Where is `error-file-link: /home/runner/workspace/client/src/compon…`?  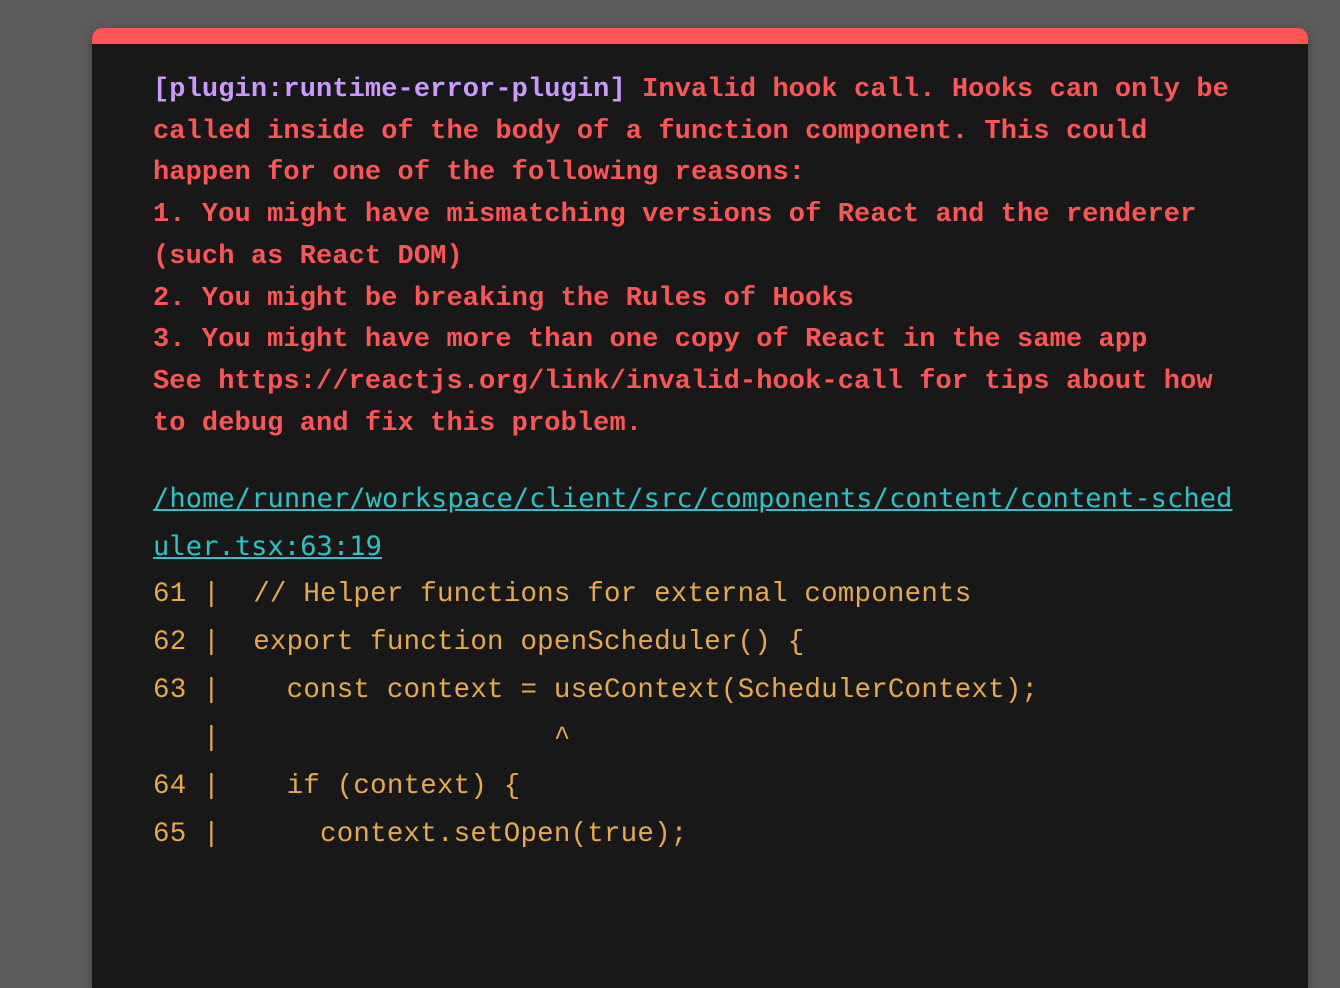 error-file-link: /home/runner/workspace/client/src/compon… is located at coordinates (693, 523).